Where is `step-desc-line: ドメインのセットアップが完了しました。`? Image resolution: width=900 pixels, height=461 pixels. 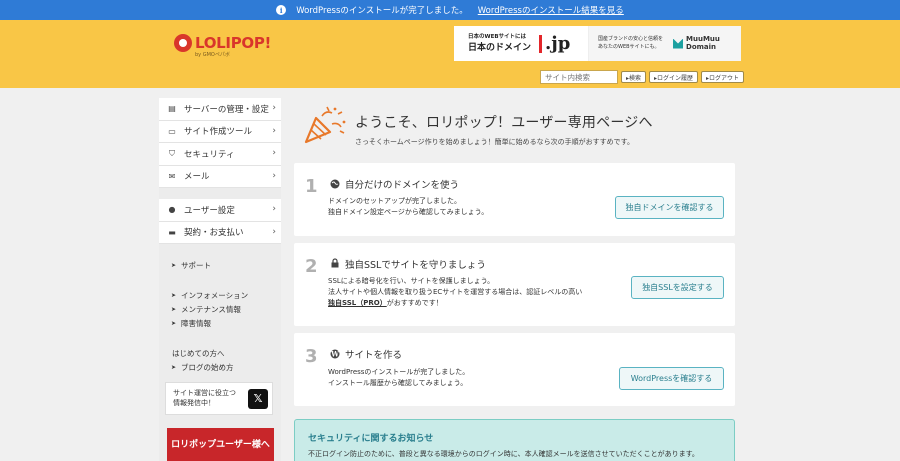
step-desc-line: ドメインのセットアップが完了しました。 is located at coordinates (394, 201).